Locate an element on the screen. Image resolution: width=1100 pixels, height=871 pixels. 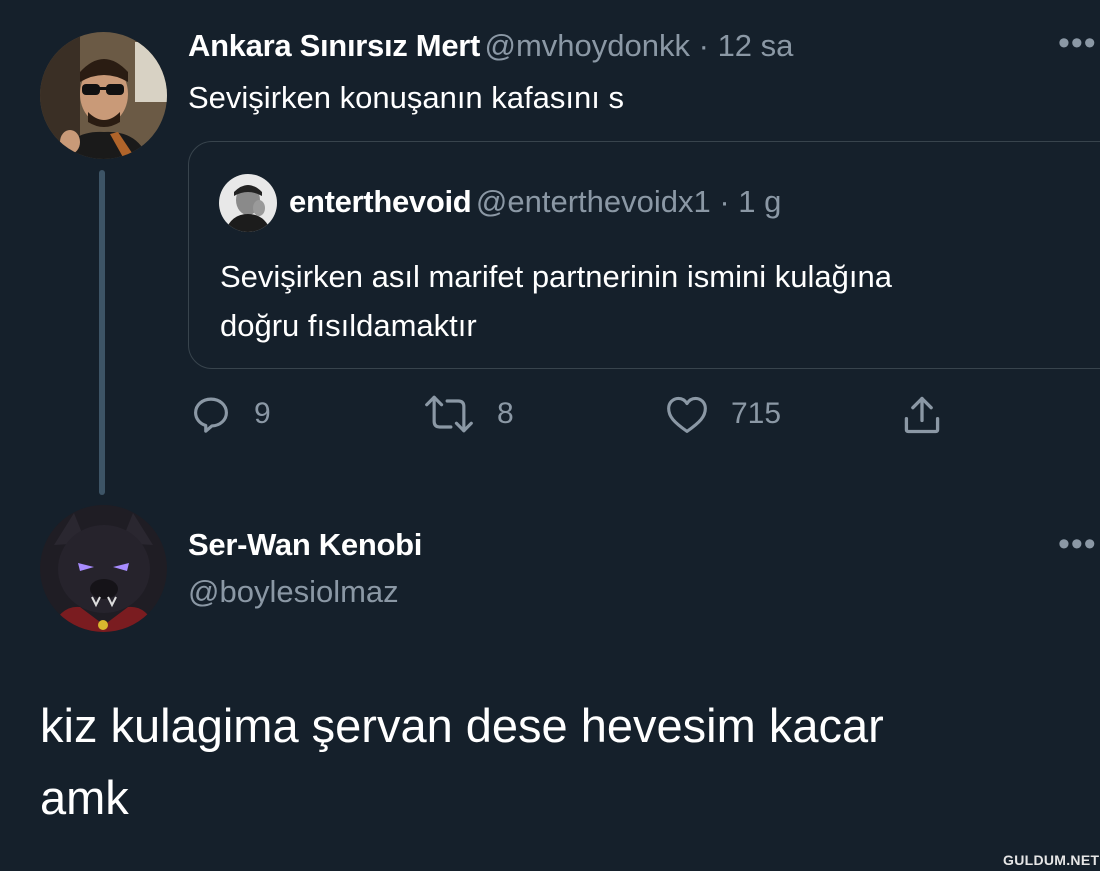
share-button is located at coordinates (922, 415).